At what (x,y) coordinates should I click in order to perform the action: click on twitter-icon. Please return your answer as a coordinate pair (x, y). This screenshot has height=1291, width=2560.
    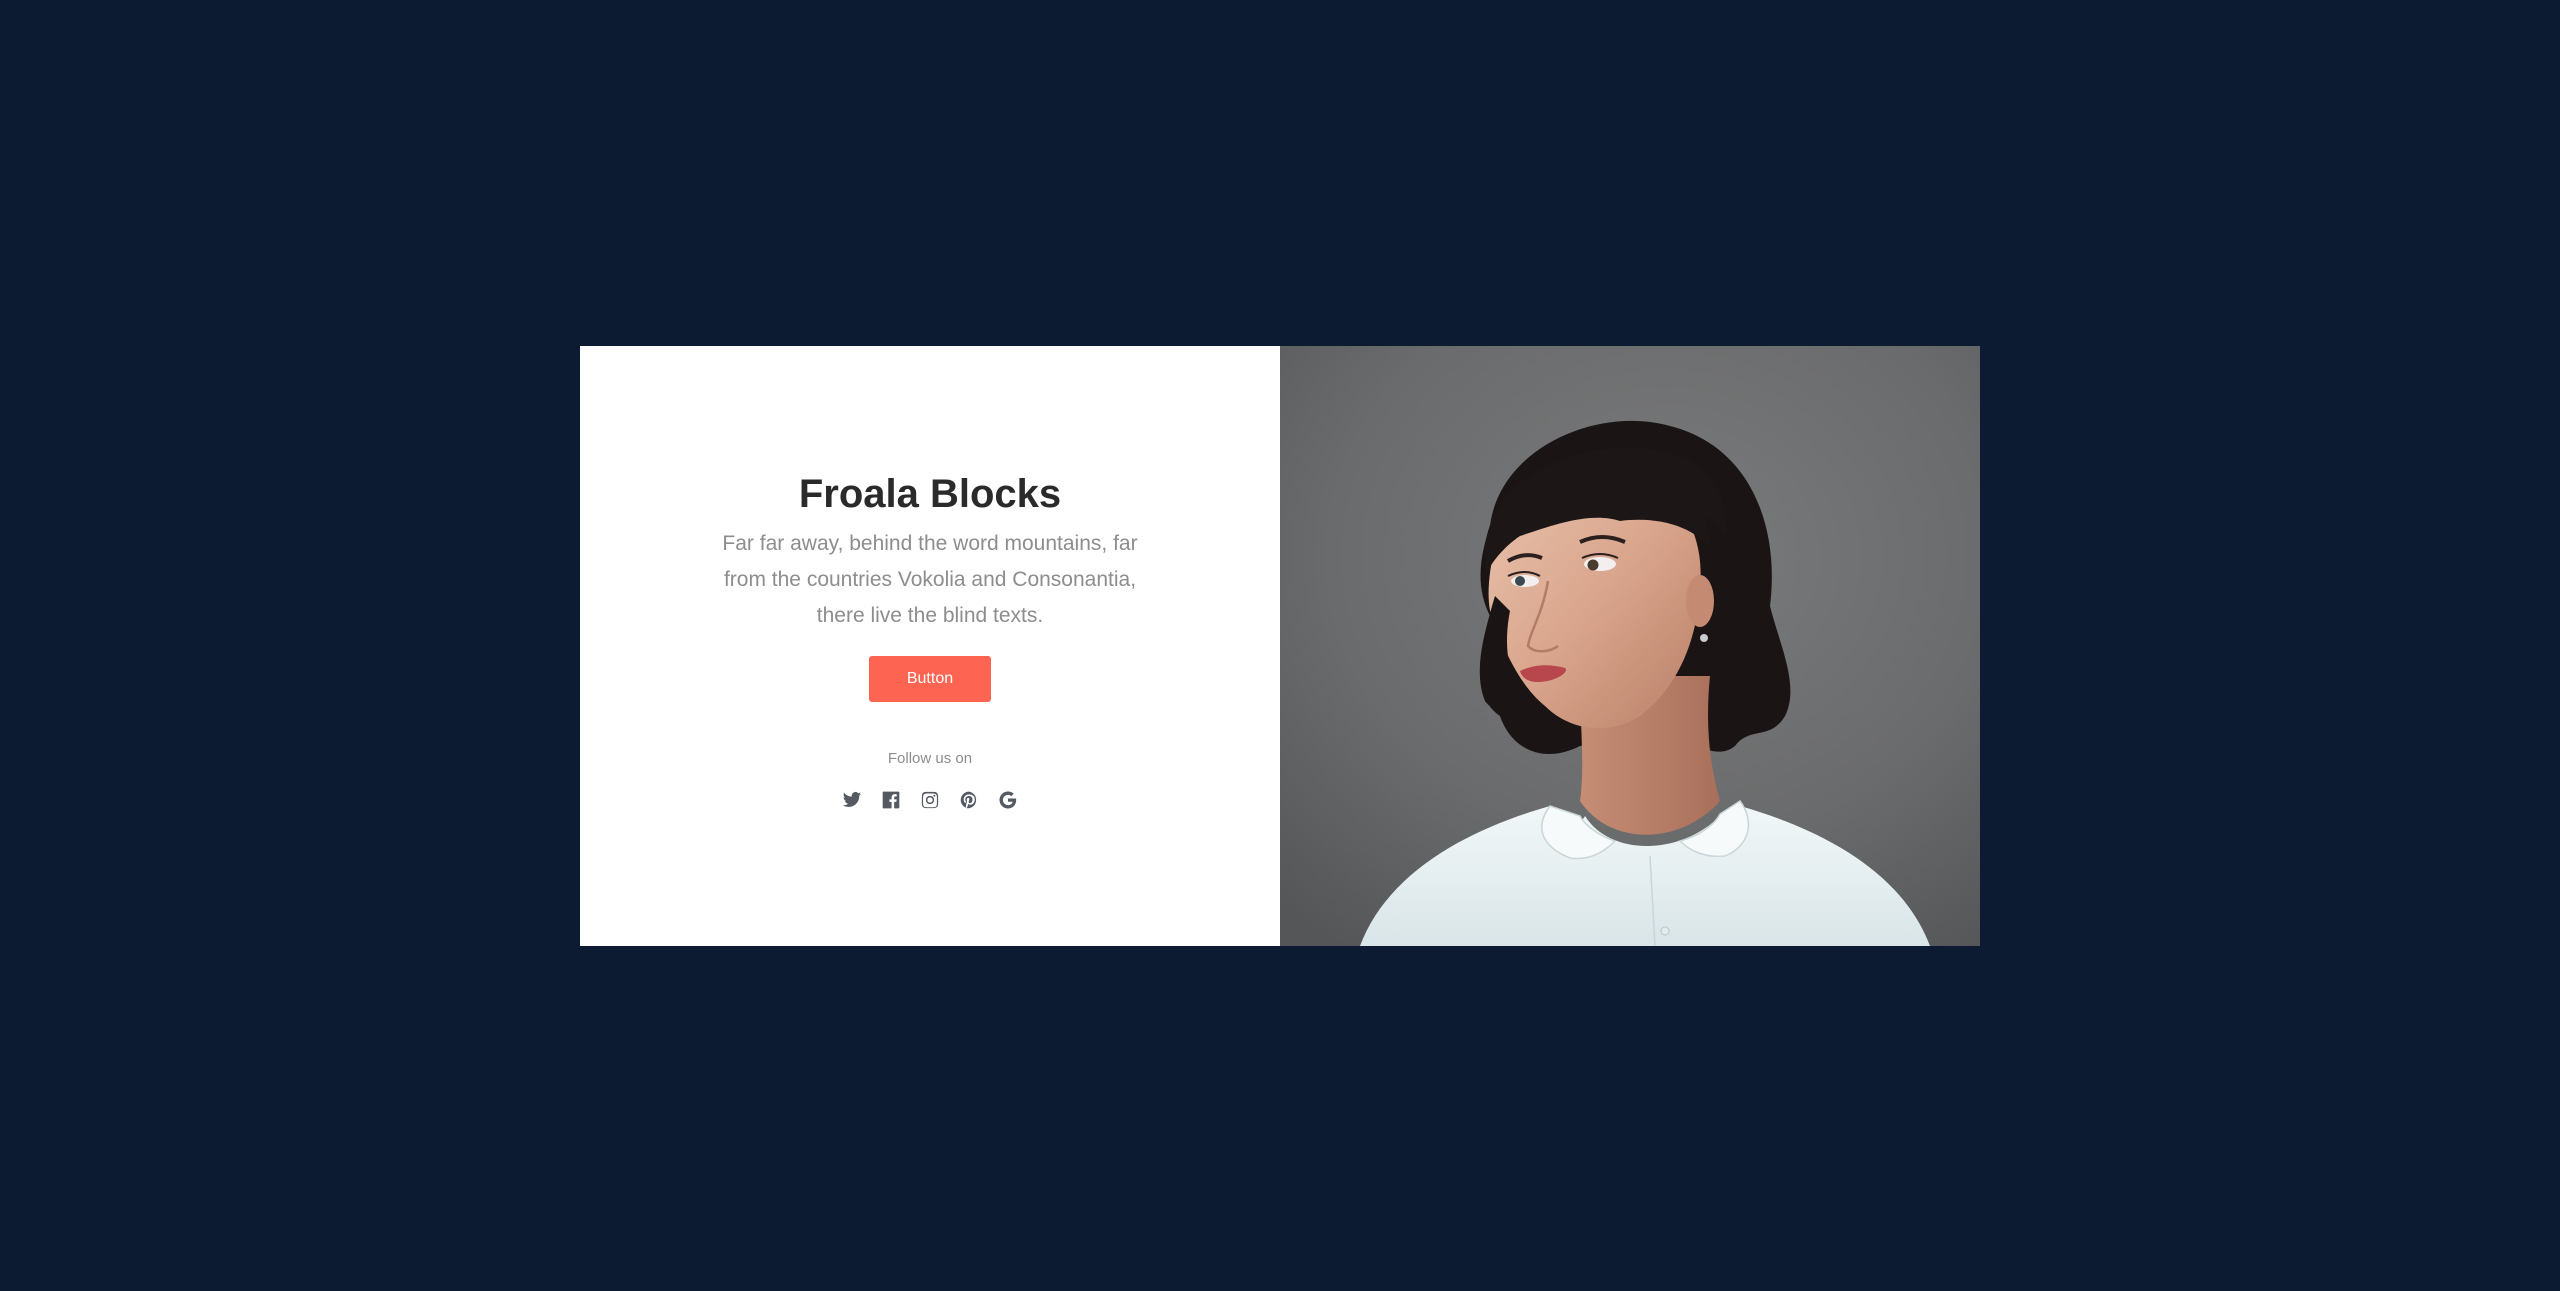
    Looking at the image, I should click on (852, 799).